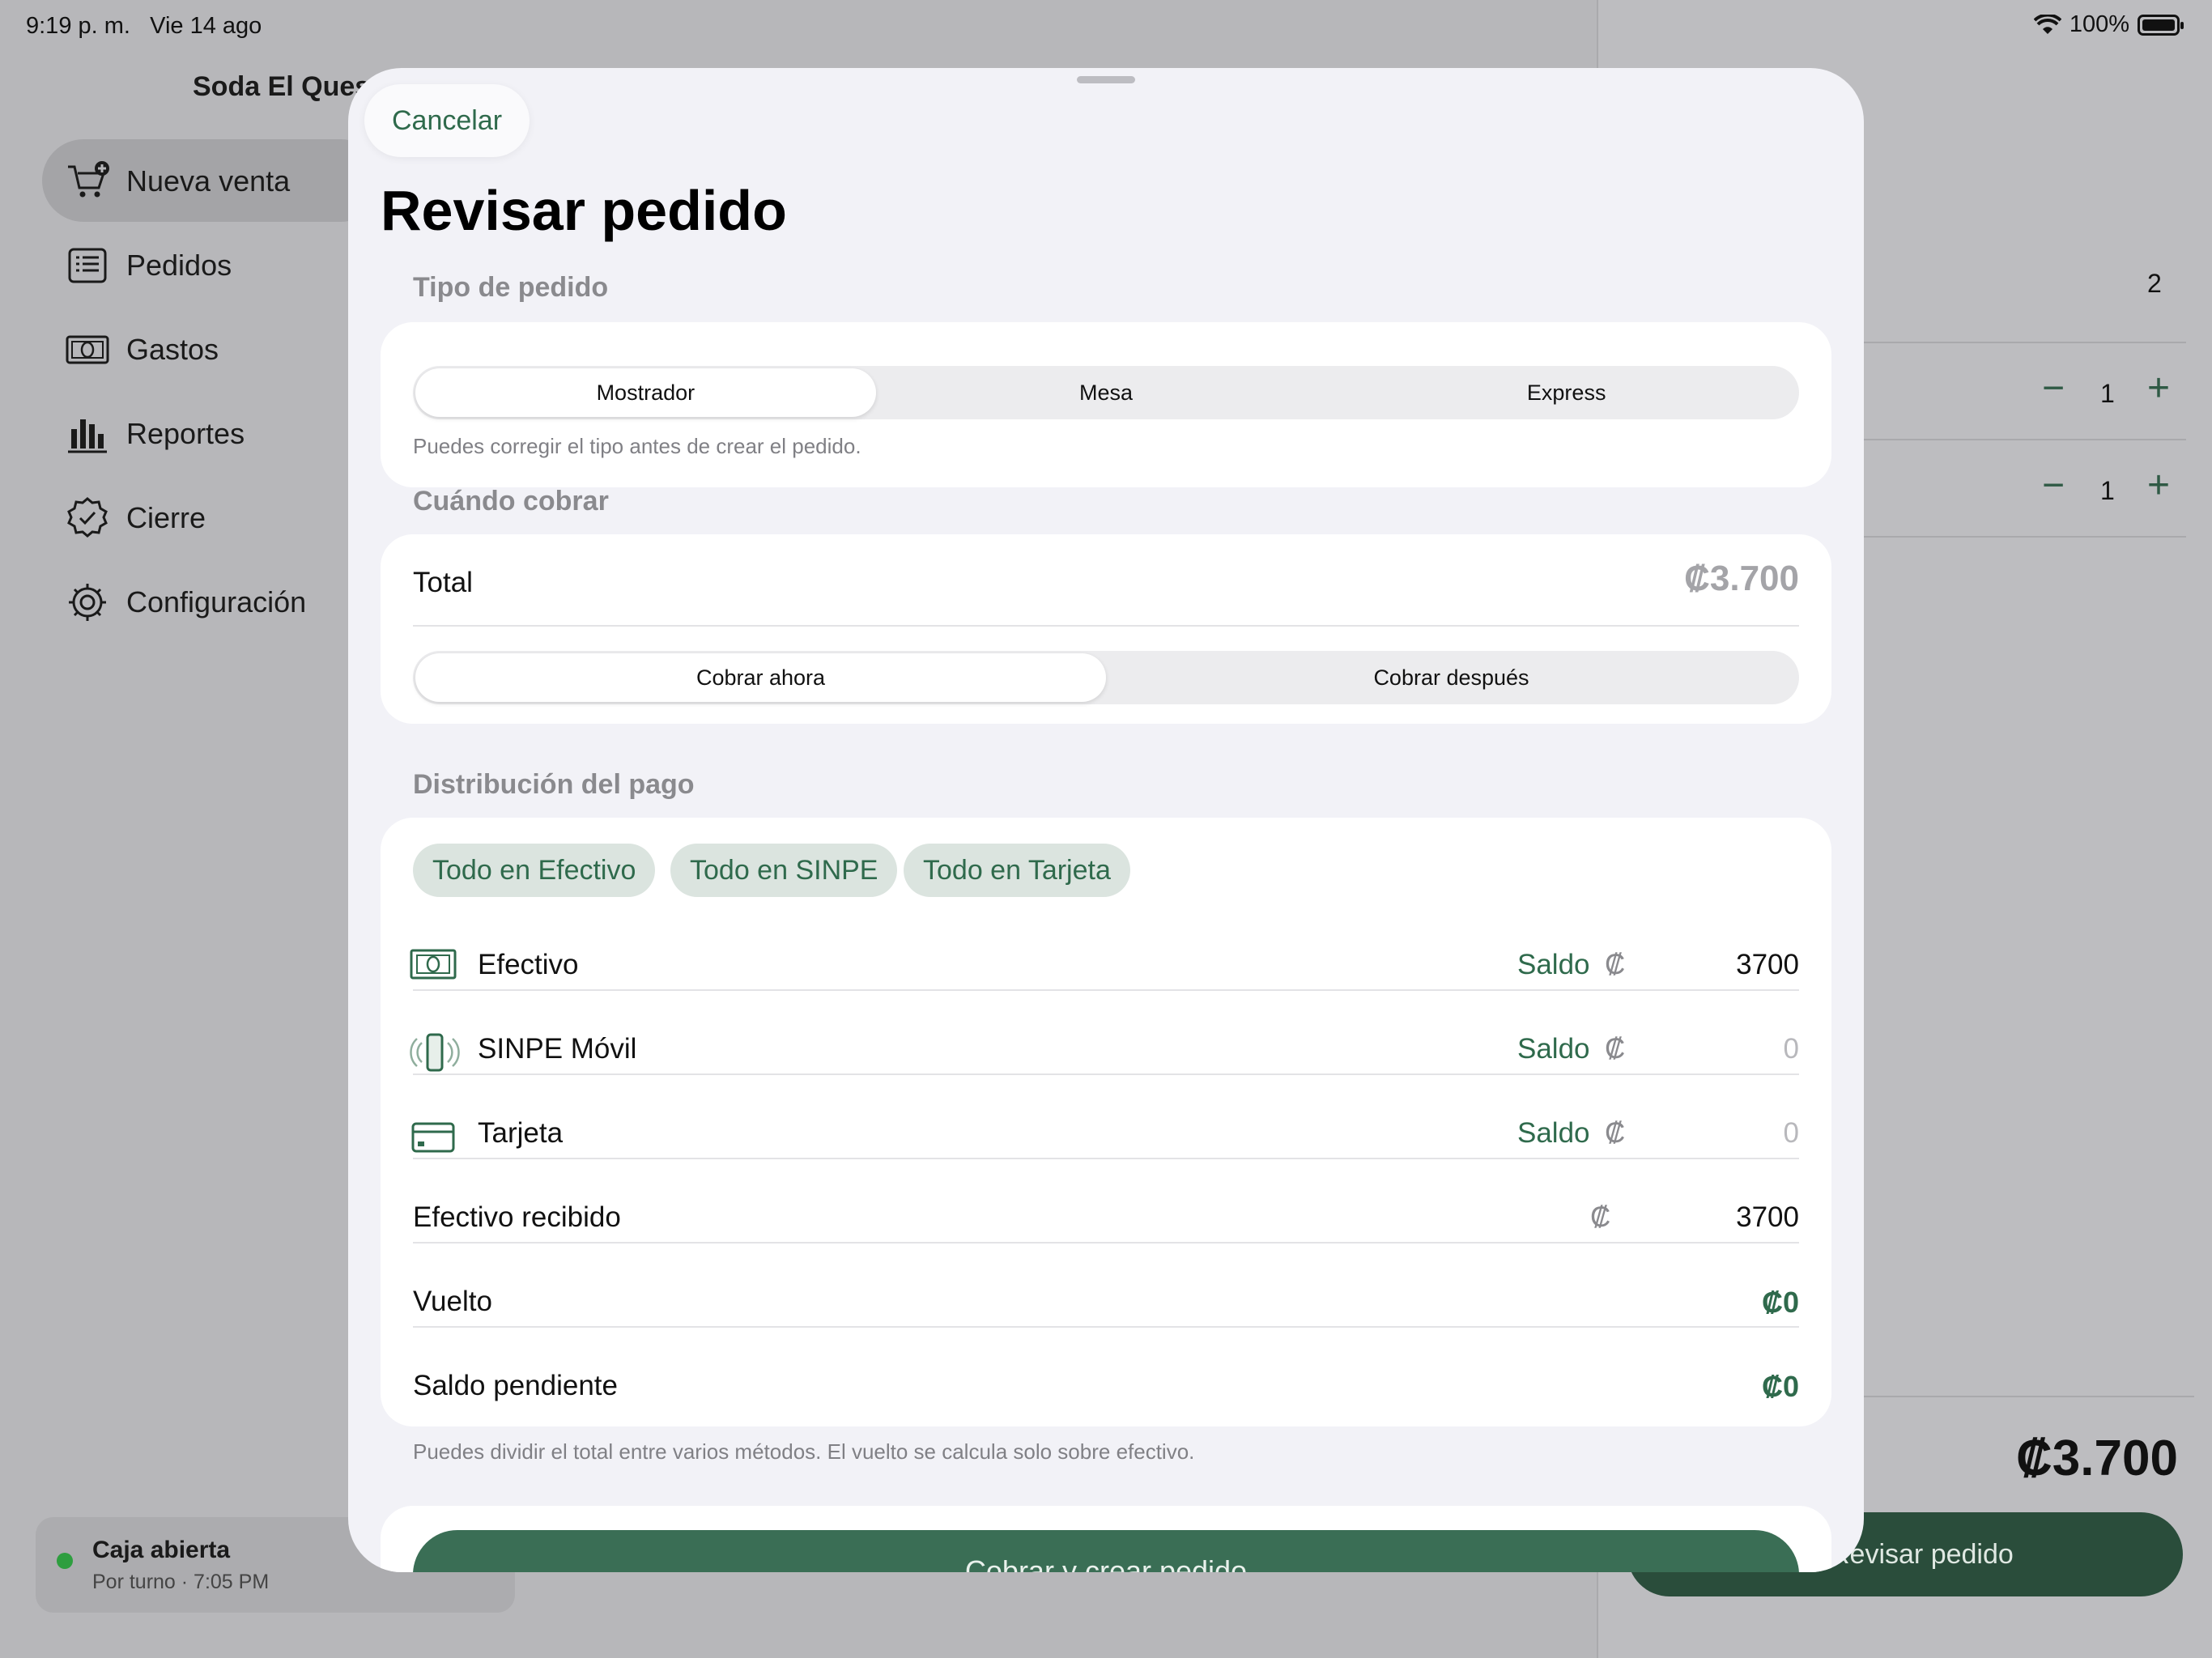  What do you see at coordinates (65, 1561) in the screenshot?
I see `status-dot` at bounding box center [65, 1561].